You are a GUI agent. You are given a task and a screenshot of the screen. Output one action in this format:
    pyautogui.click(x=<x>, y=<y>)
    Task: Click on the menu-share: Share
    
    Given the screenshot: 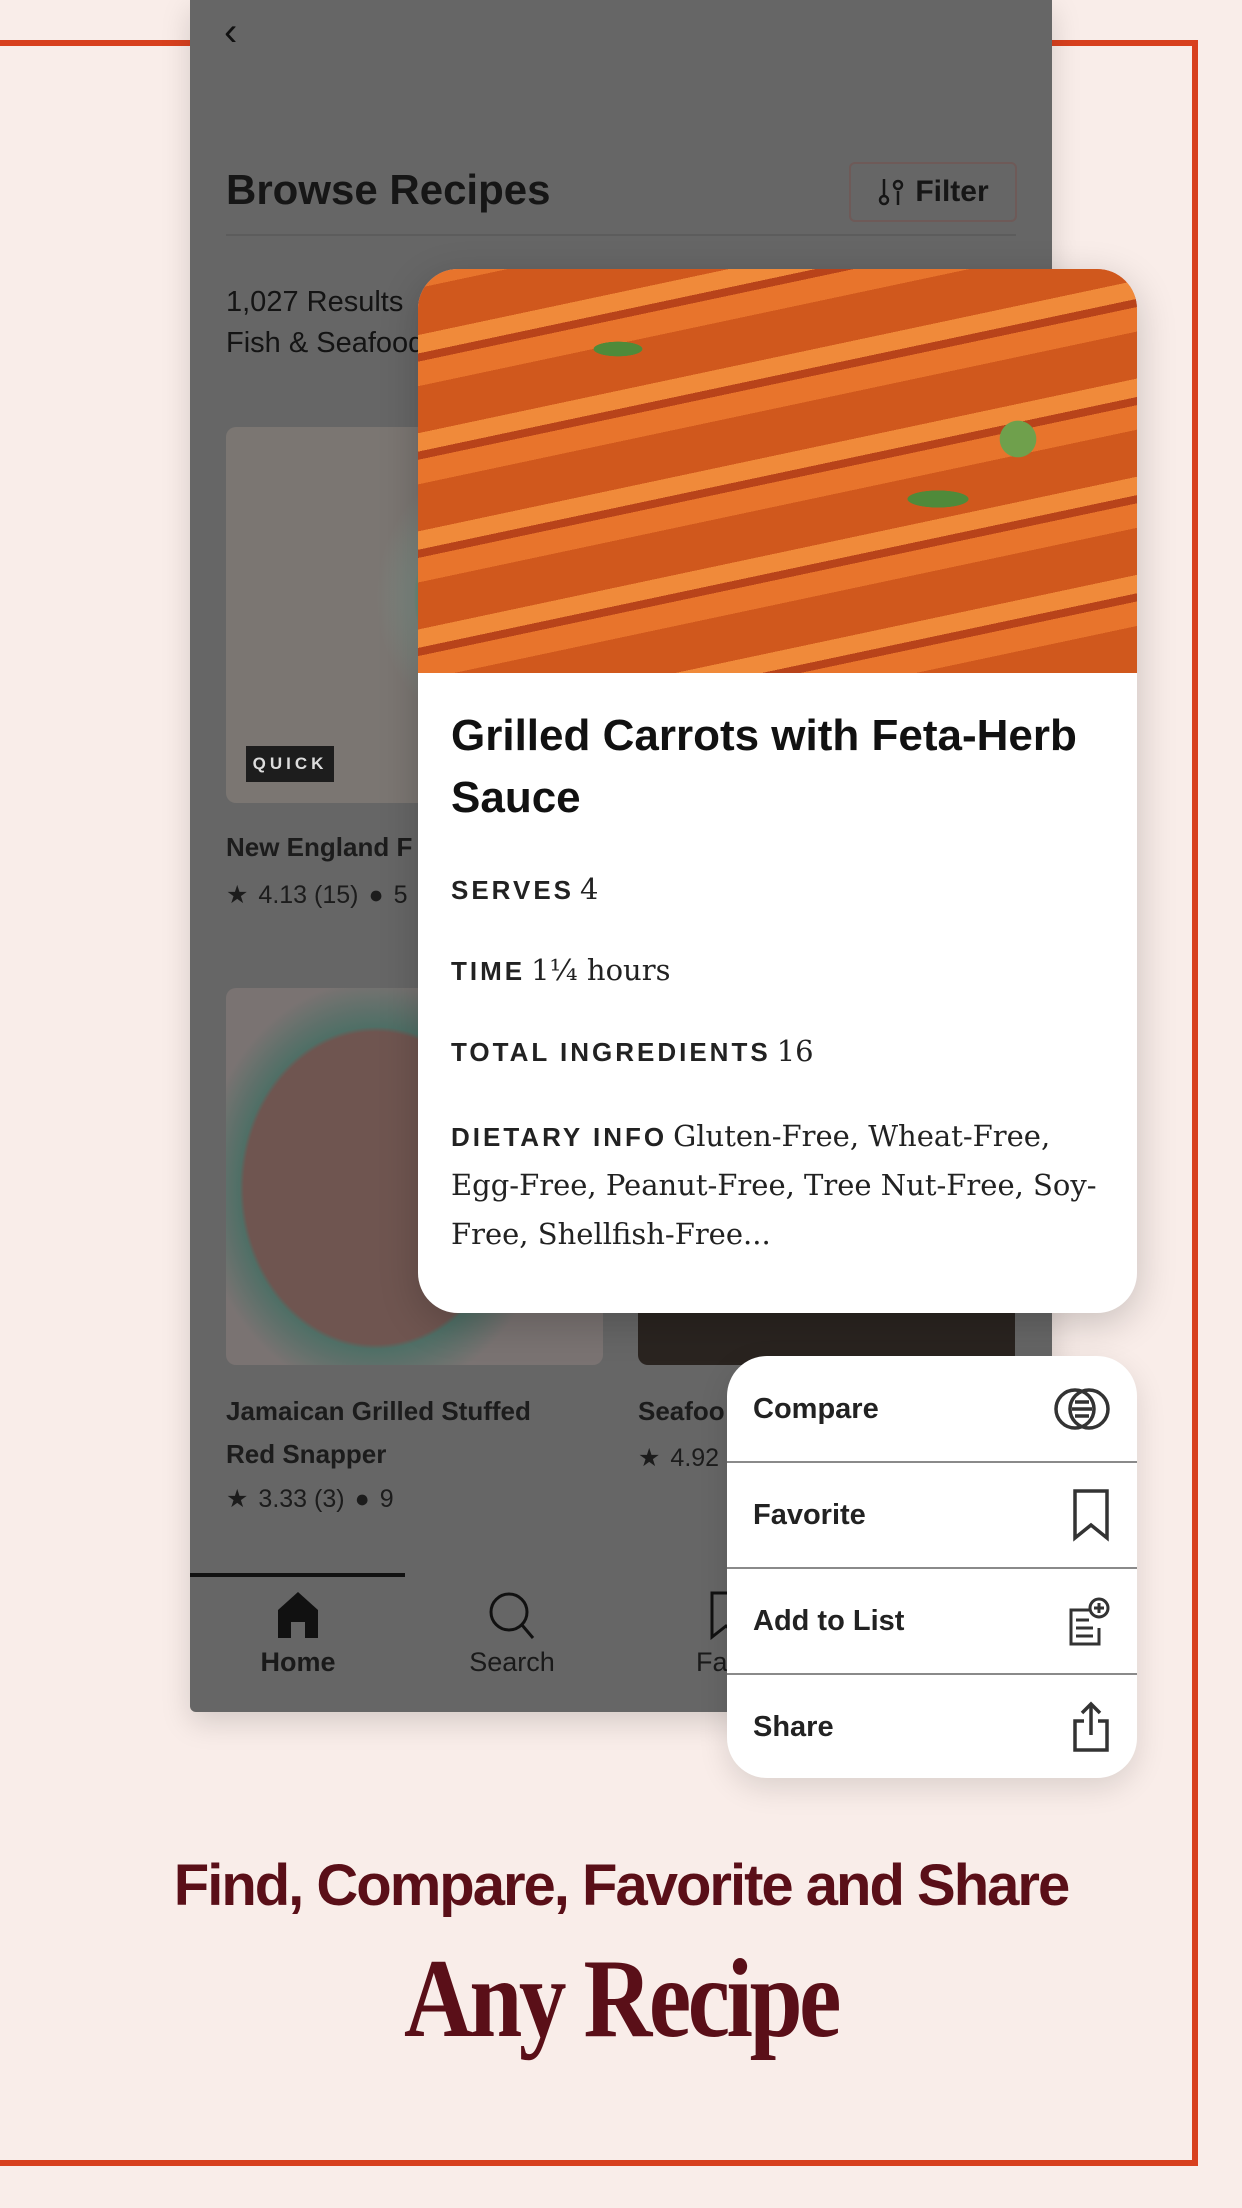 What is the action you would take?
    pyautogui.click(x=932, y=1726)
    